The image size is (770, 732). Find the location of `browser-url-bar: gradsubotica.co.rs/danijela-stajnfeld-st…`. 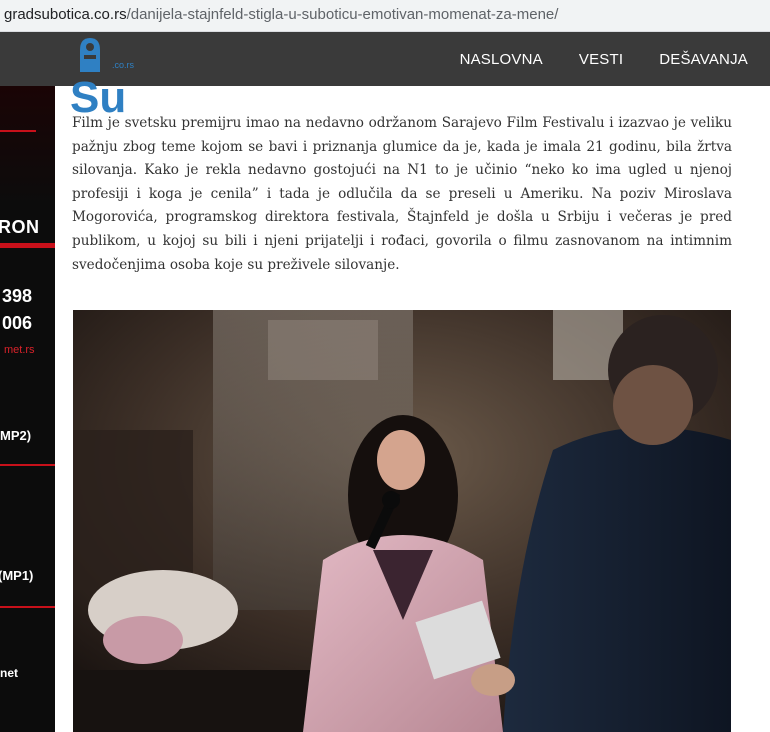

browser-url-bar: gradsubotica.co.rs/danijela-stajnfeld-st… is located at coordinates (385, 16).